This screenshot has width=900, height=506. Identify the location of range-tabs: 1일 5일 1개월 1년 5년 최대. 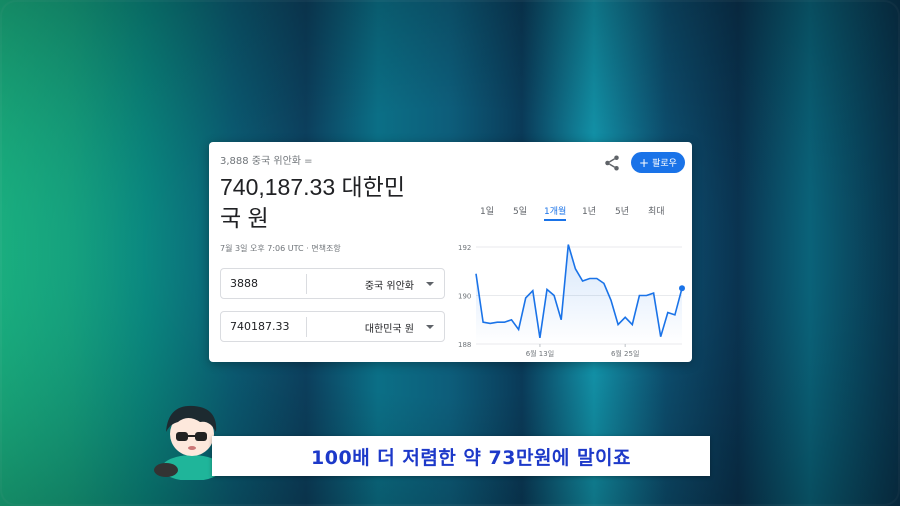
(579, 212).